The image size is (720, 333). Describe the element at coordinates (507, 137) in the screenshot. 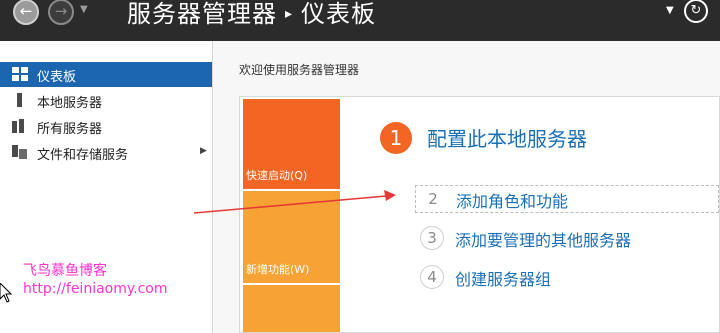

I see `configure-local-server-link: 配置此本地服务器` at that location.